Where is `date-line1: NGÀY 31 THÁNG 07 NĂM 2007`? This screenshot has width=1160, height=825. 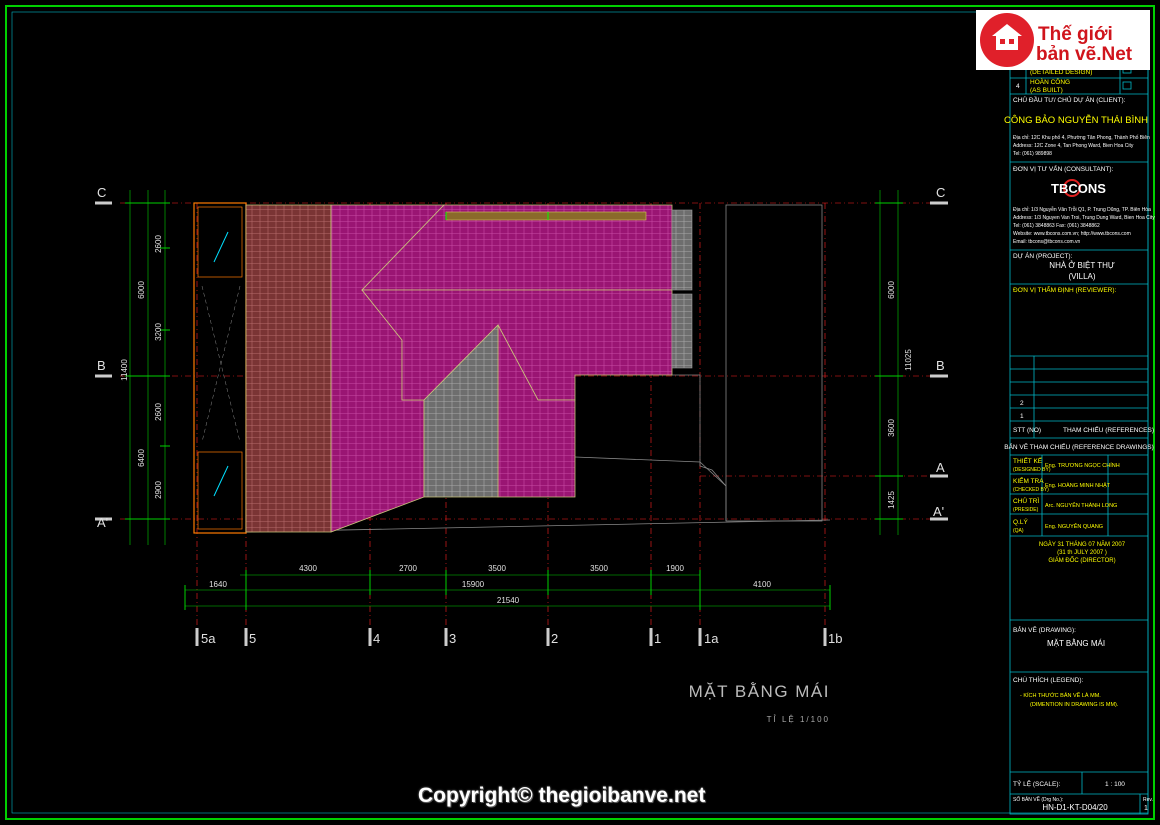
date-line1: NGÀY 31 THÁNG 07 NĂM 2007 is located at coordinates (1082, 544).